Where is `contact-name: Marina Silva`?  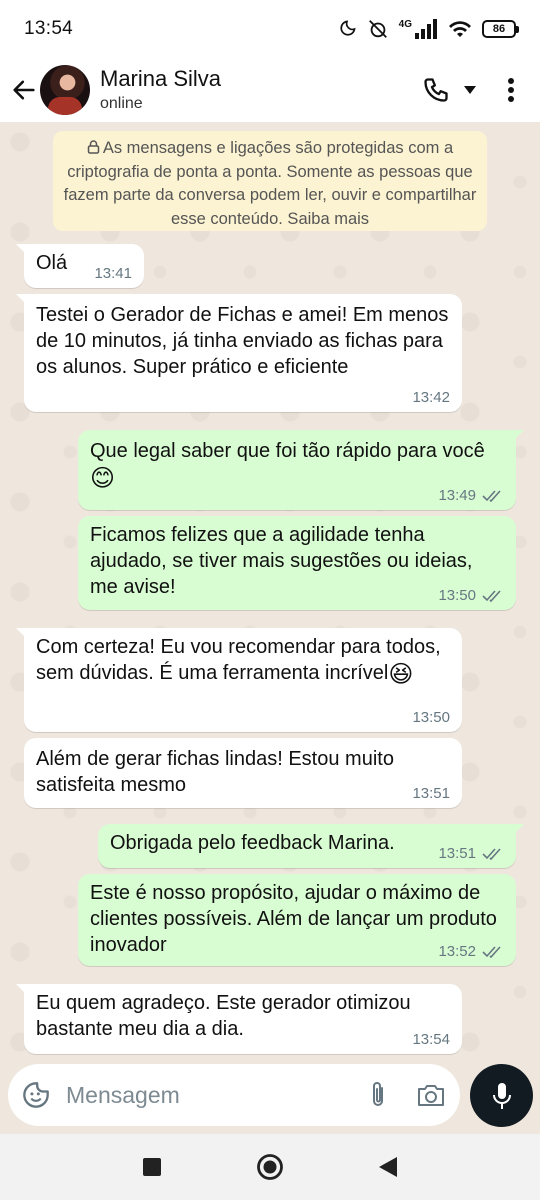
contact-name: Marina Silva is located at coordinates (161, 78).